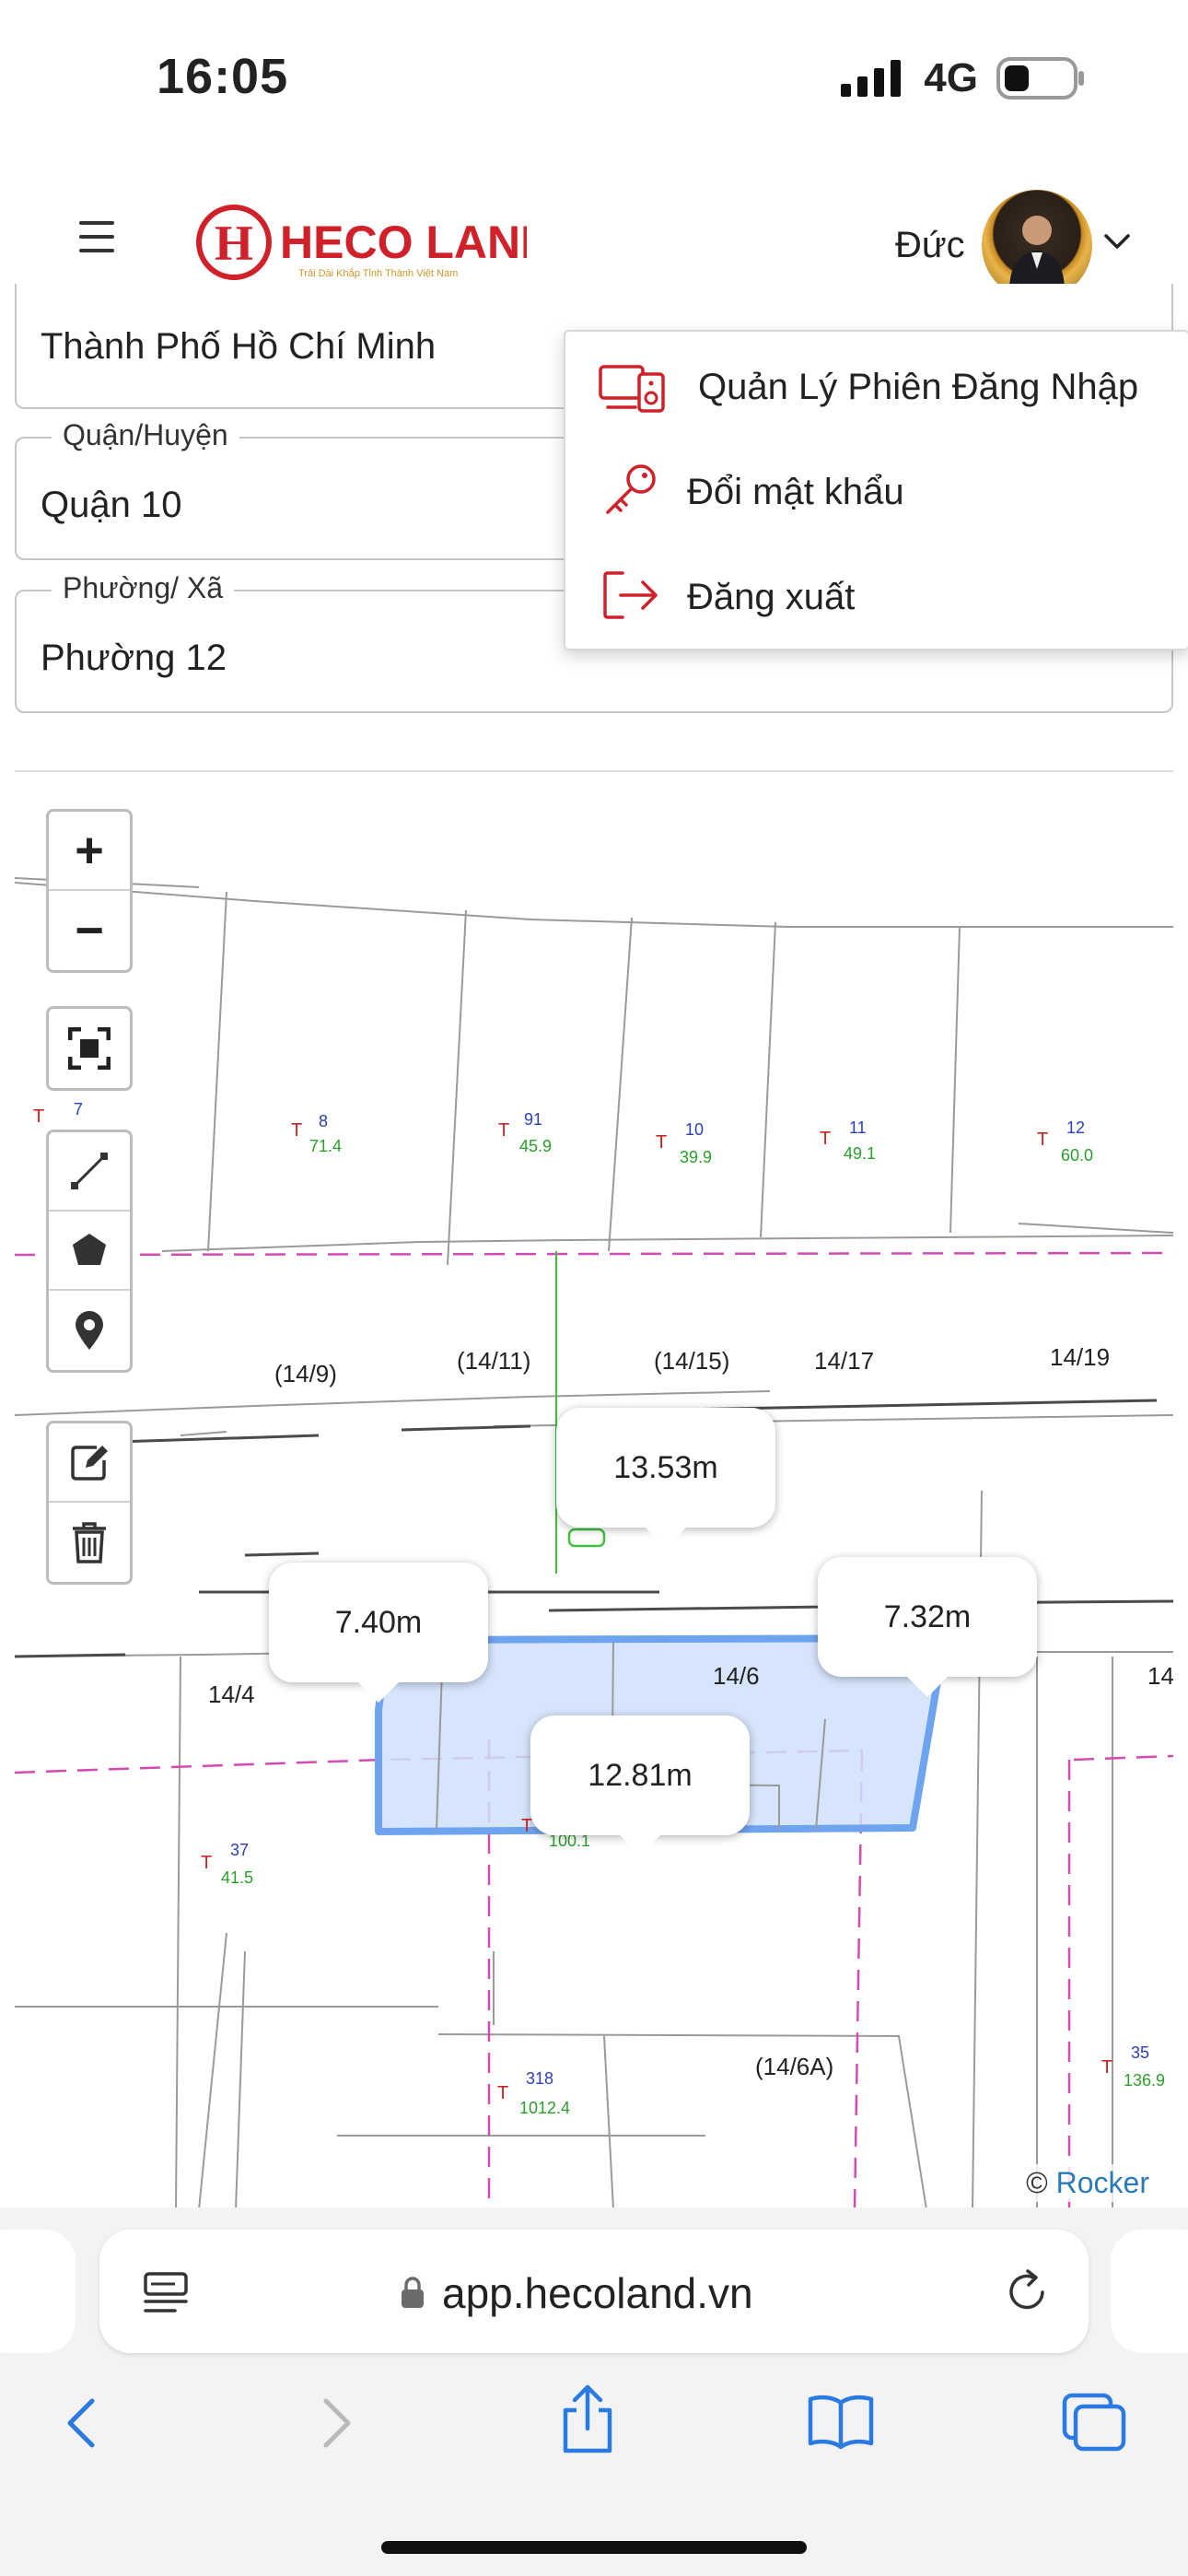  I want to click on share-button, so click(587, 2421).